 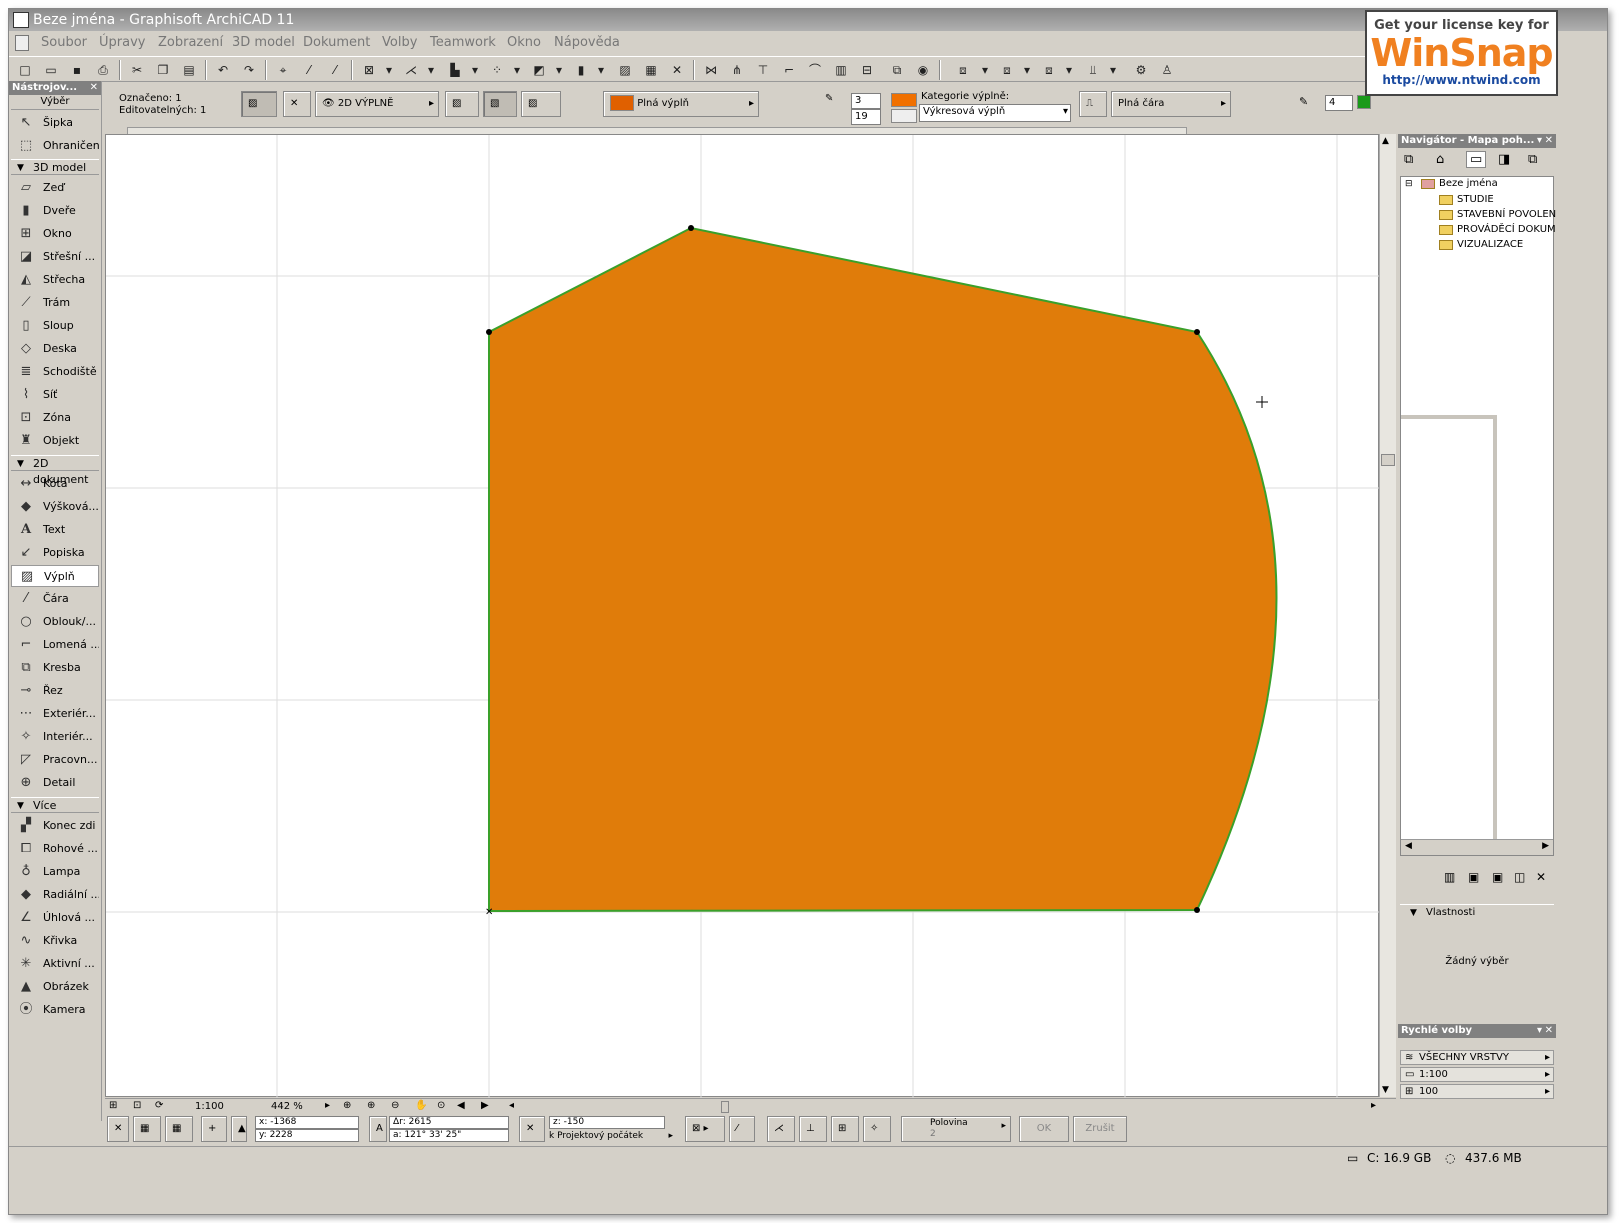 What do you see at coordinates (1167, 70) in the screenshot?
I see `walk-icon: ♙` at bounding box center [1167, 70].